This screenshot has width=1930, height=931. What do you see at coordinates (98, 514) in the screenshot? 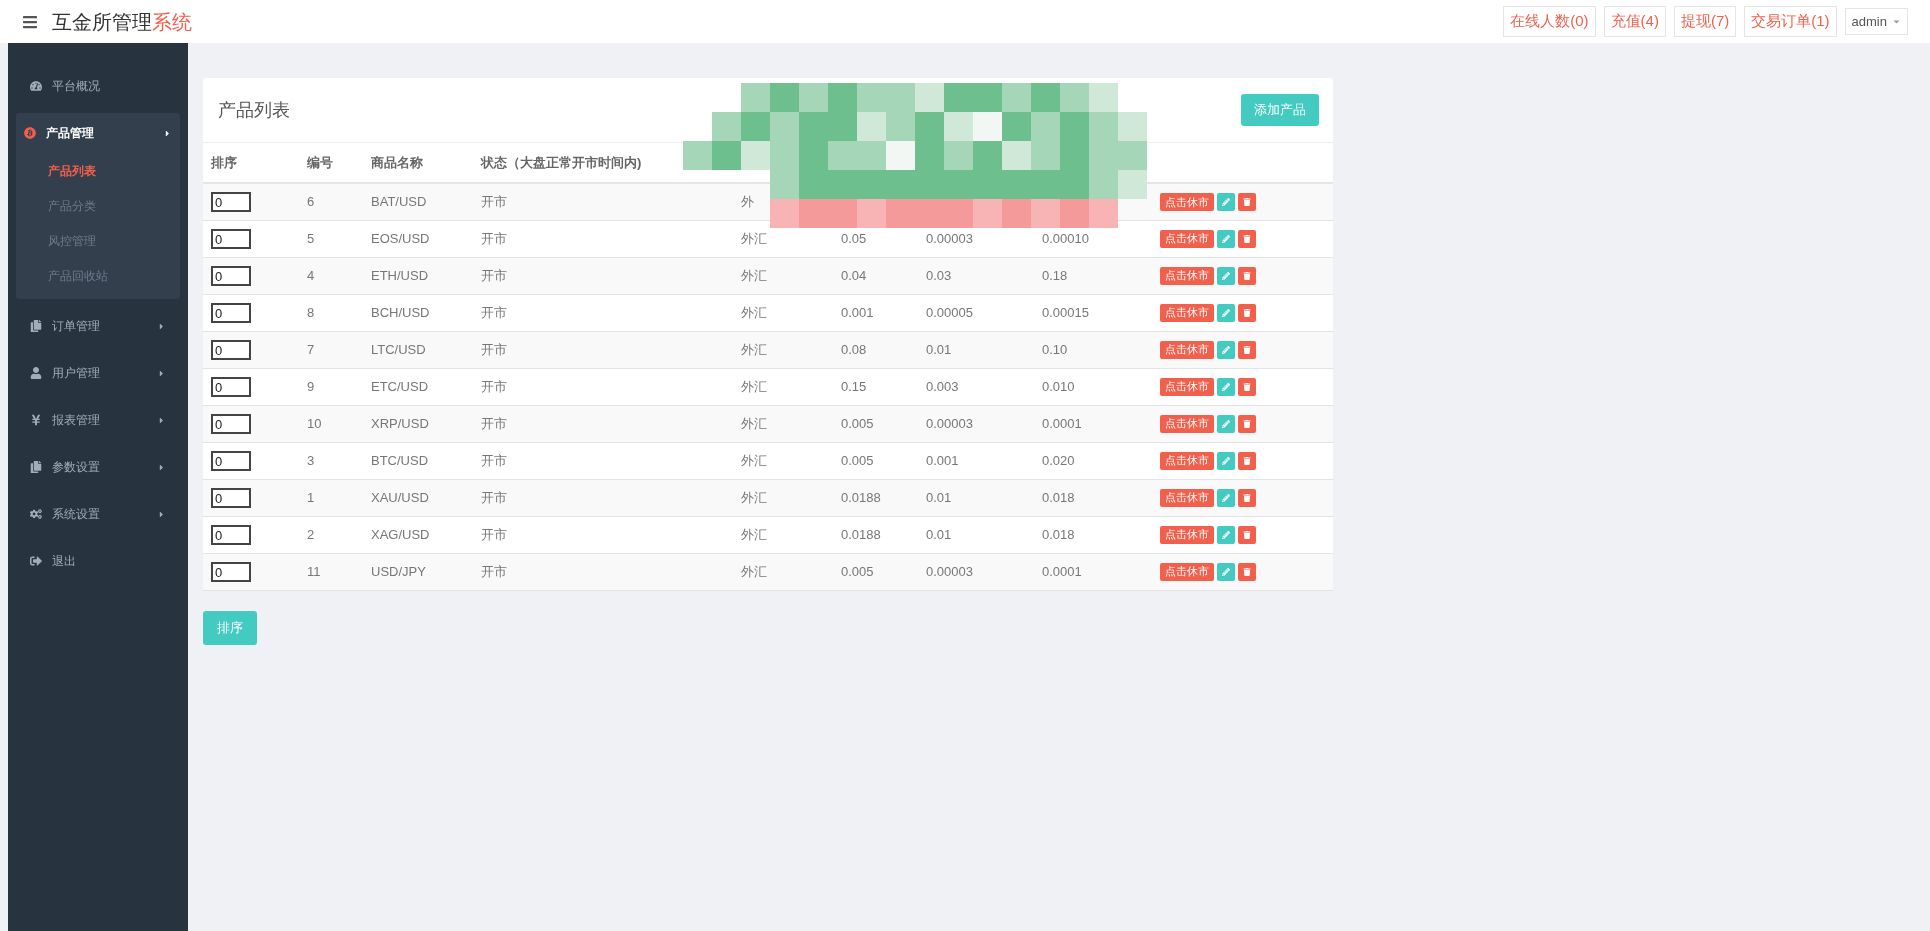
I see `sidebar-item: 系统设置` at bounding box center [98, 514].